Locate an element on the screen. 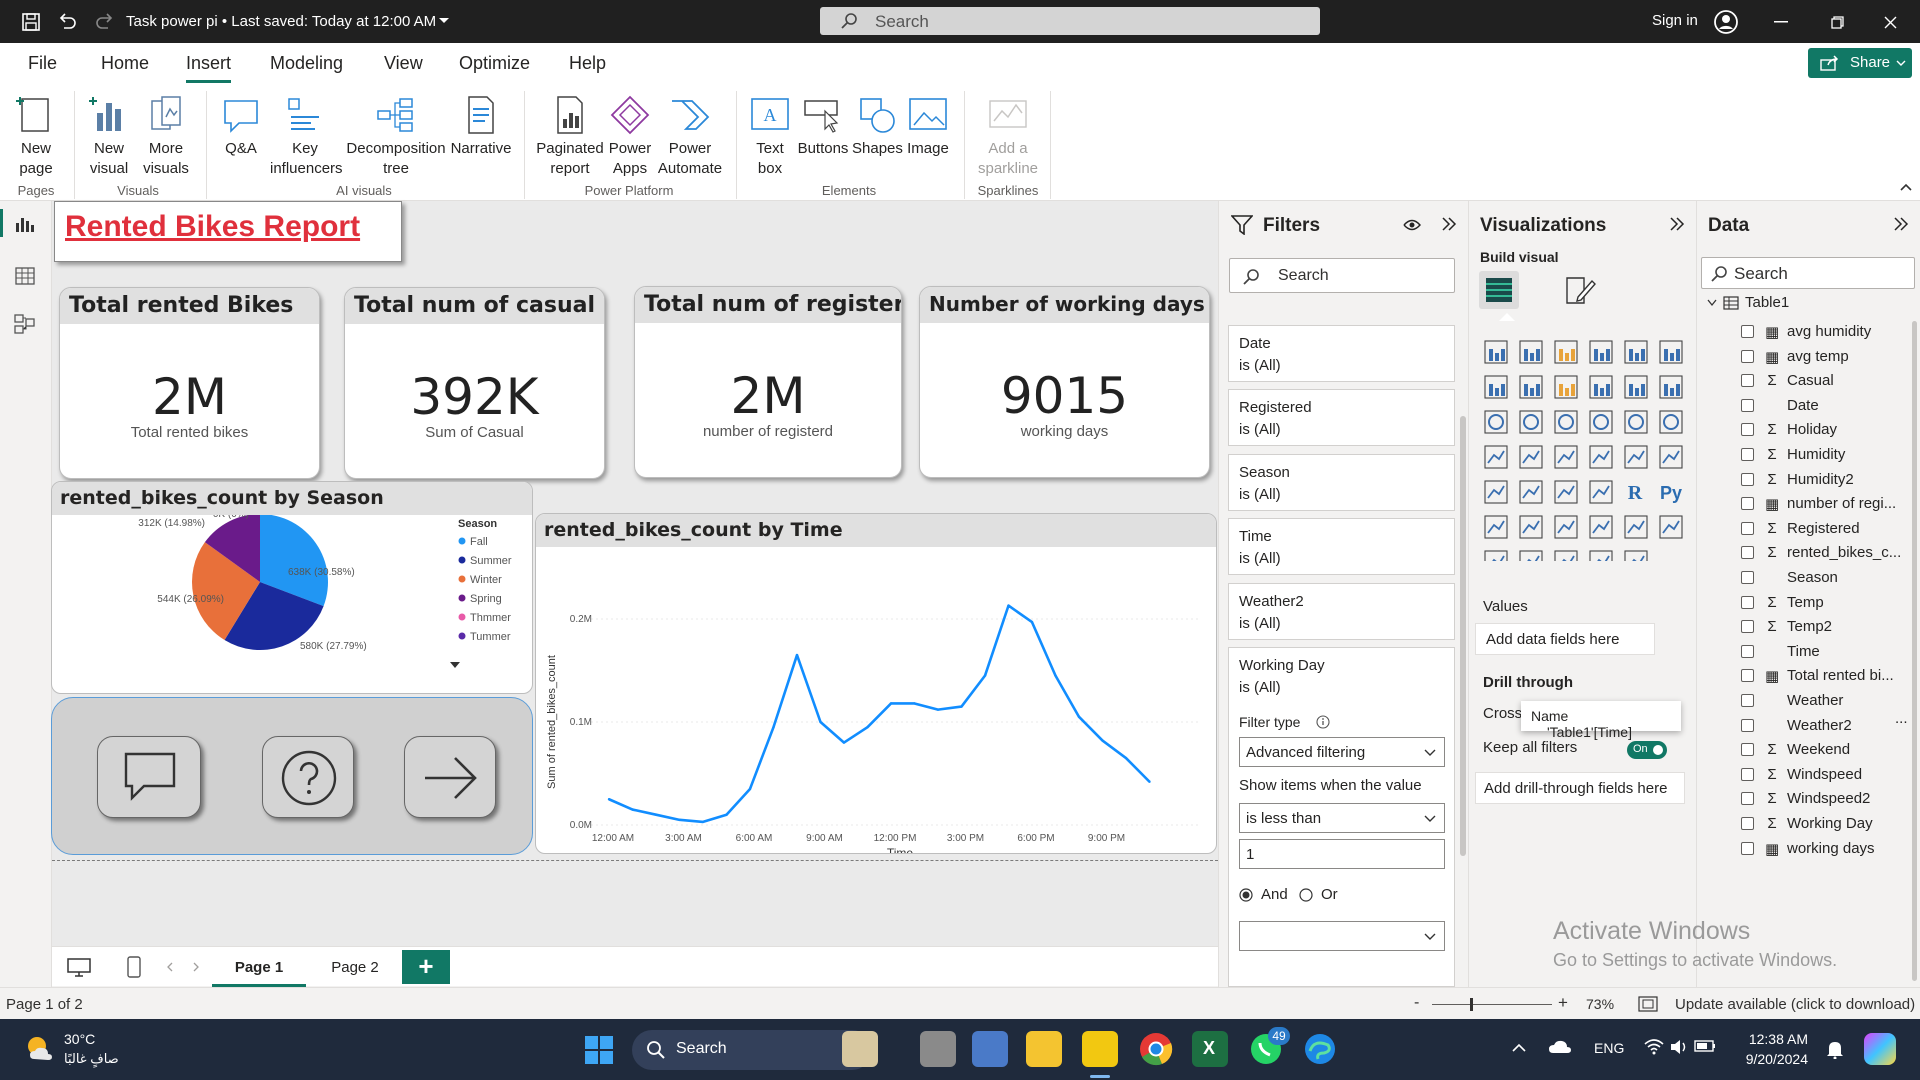 The height and width of the screenshot is (1080, 1920). taskbar-search-box: Search is located at coordinates (752, 1050).